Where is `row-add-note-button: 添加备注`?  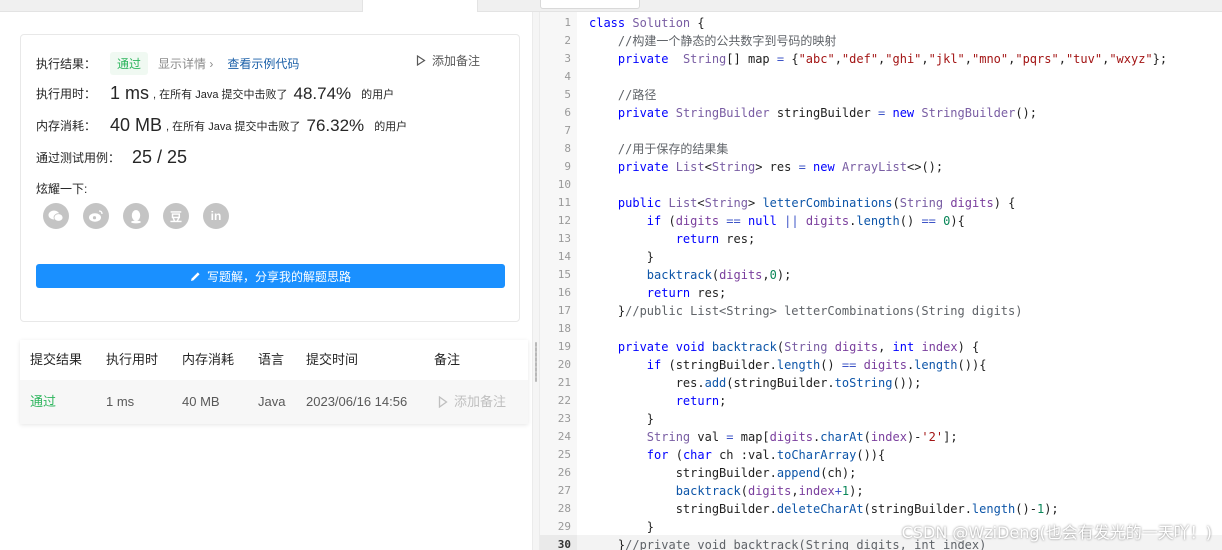 row-add-note-button: 添加备注 is located at coordinates (472, 402).